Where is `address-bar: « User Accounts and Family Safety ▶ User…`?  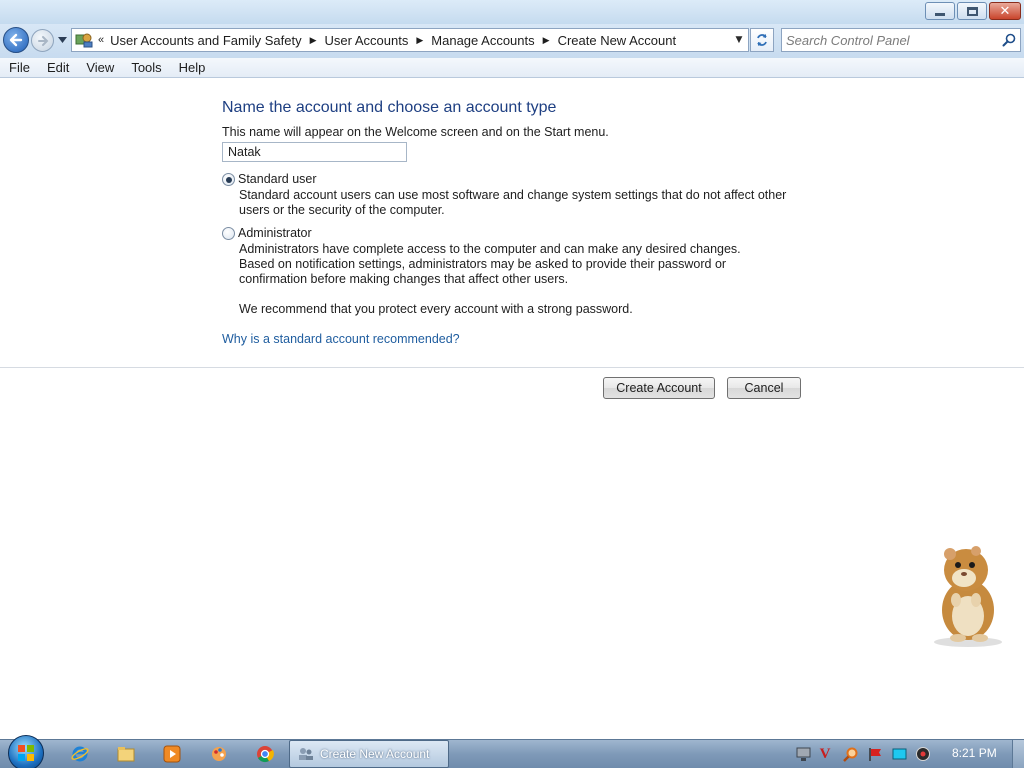 address-bar: « User Accounts and Family Safety ▶ User… is located at coordinates (410, 40).